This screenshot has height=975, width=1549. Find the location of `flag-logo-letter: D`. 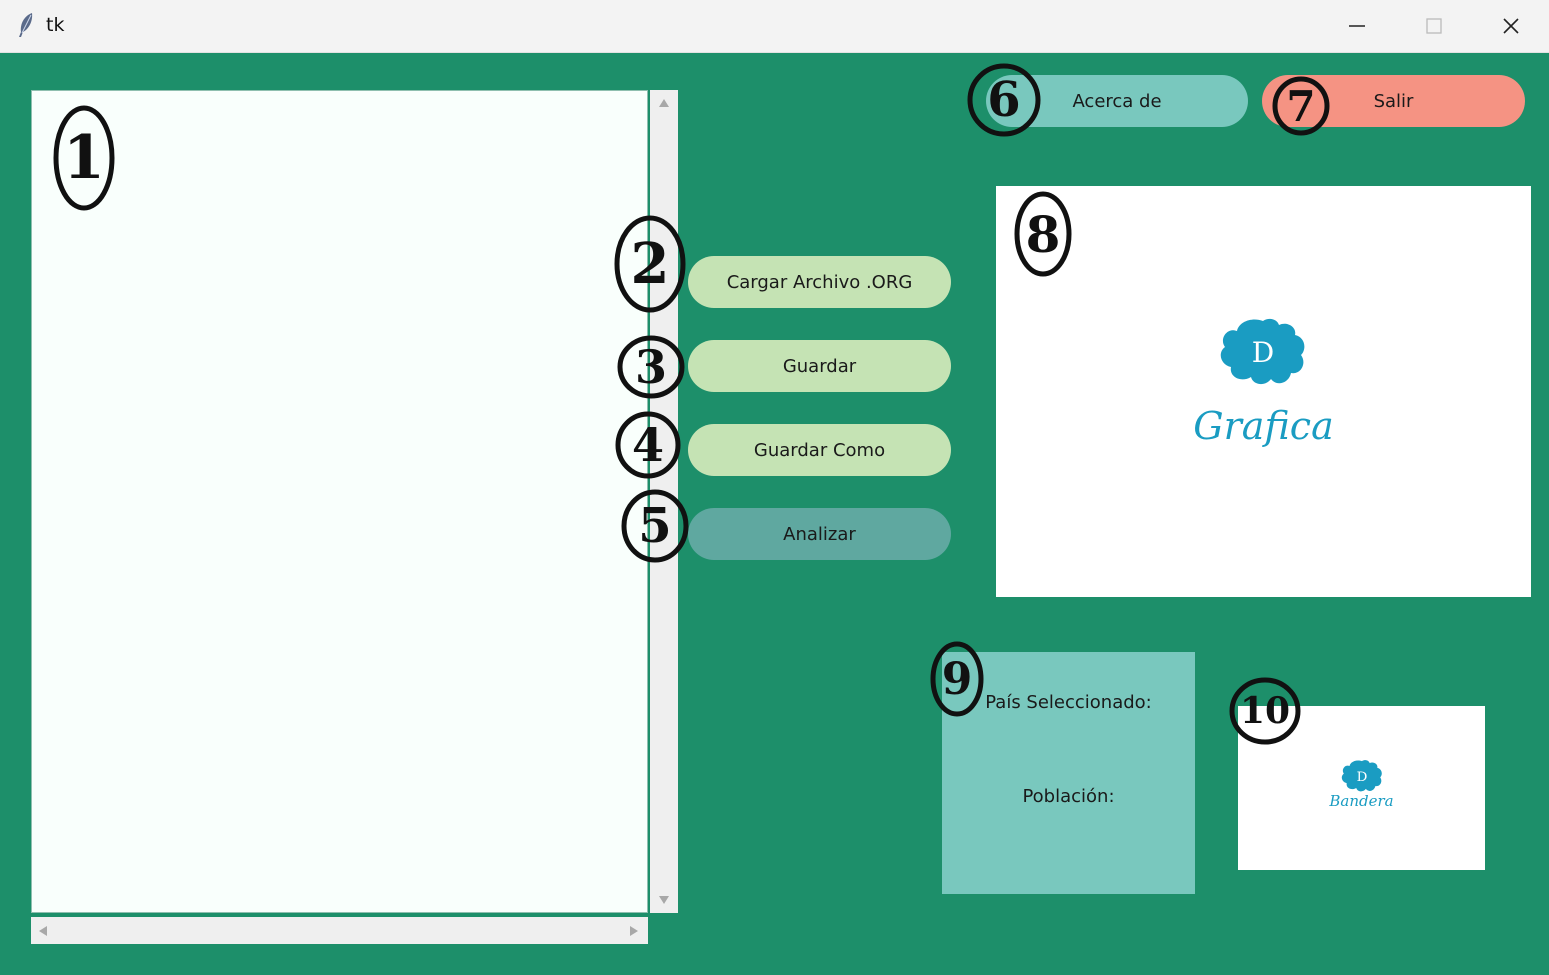

flag-logo-letter: D is located at coordinates (1362, 777).